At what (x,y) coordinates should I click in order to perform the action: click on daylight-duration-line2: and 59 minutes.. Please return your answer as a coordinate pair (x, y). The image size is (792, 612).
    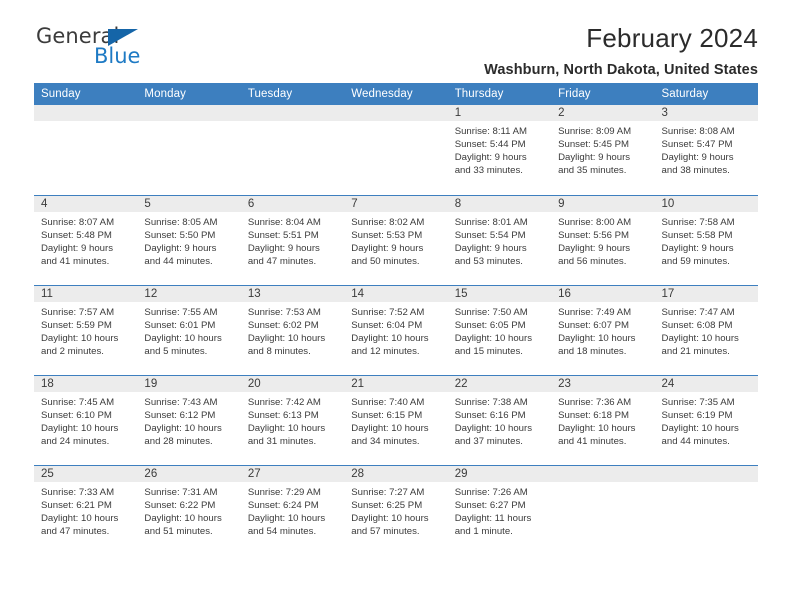
    Looking at the image, I should click on (695, 261).